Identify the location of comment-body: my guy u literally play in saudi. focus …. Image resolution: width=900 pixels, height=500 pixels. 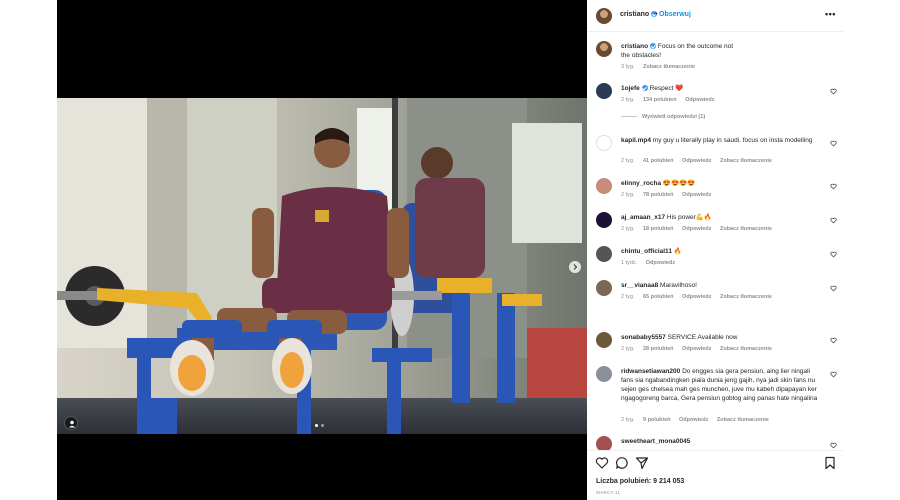
(732, 140).